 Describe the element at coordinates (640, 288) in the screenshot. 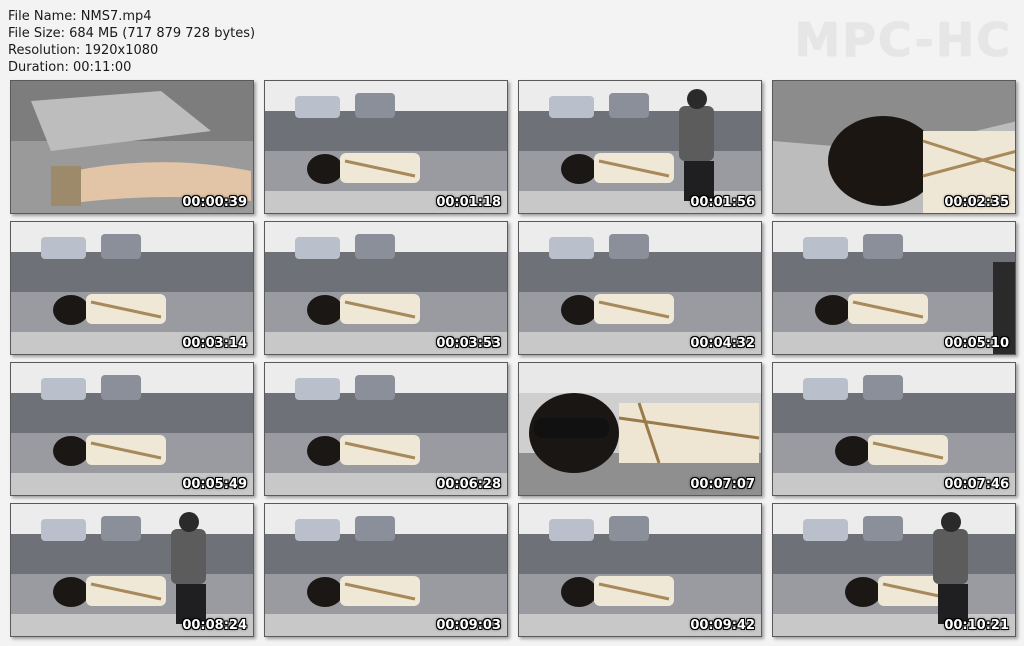

I see `thumbnail-frame: 00:04:32` at that location.